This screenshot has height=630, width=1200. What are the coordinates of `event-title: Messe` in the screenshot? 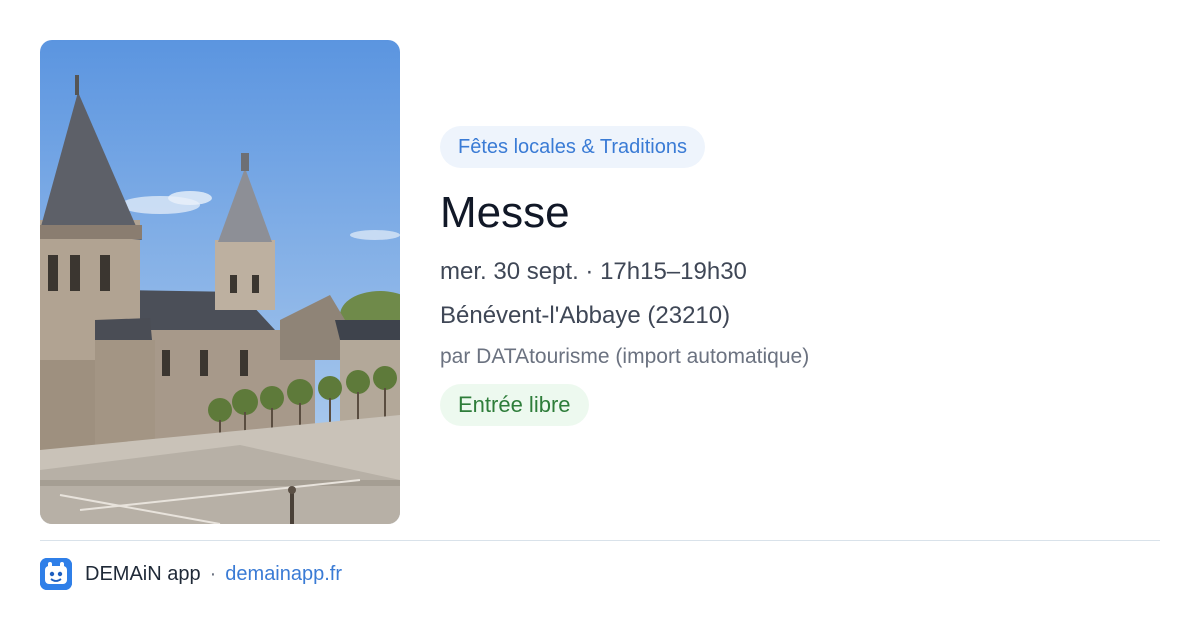 It's located at (505, 212).